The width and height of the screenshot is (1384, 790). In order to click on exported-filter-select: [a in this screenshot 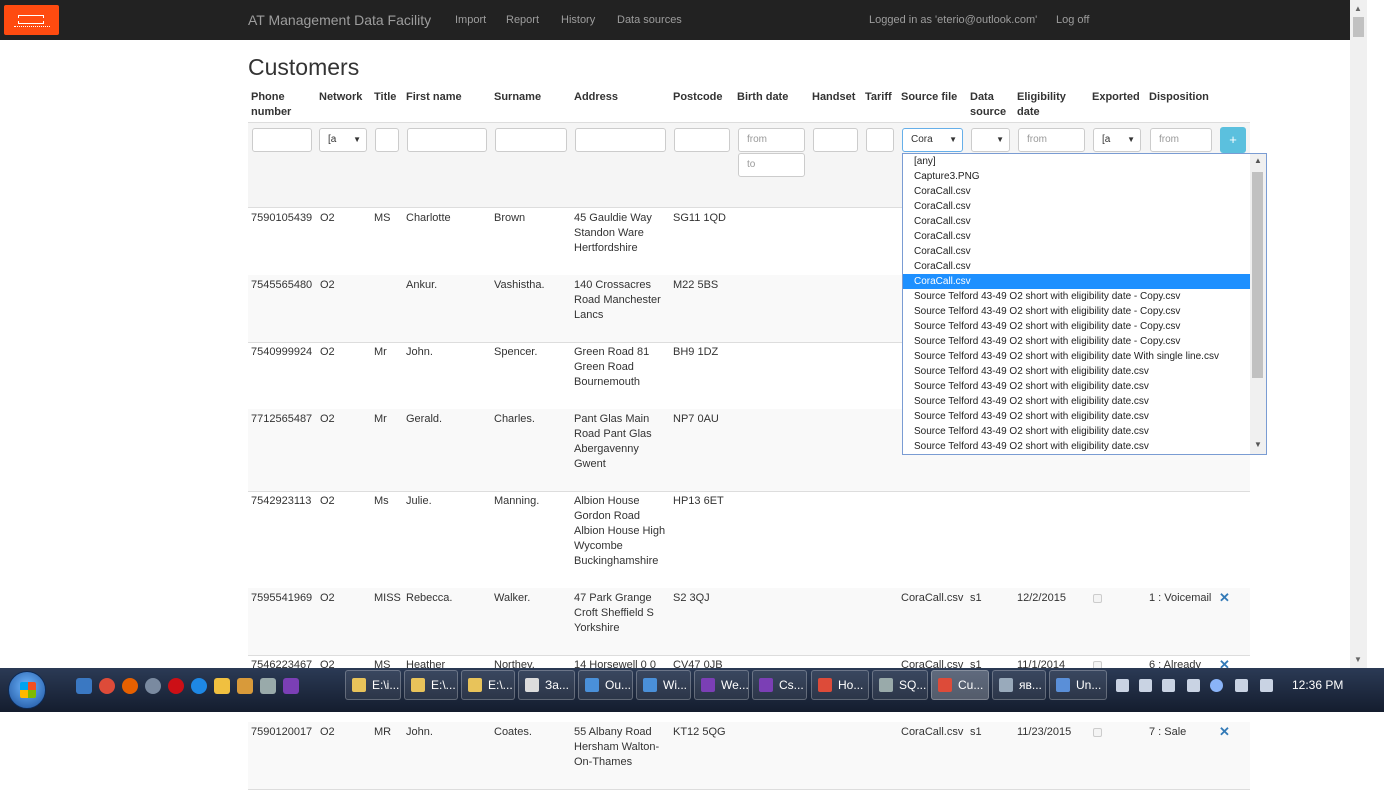, I will do `click(1117, 140)`.